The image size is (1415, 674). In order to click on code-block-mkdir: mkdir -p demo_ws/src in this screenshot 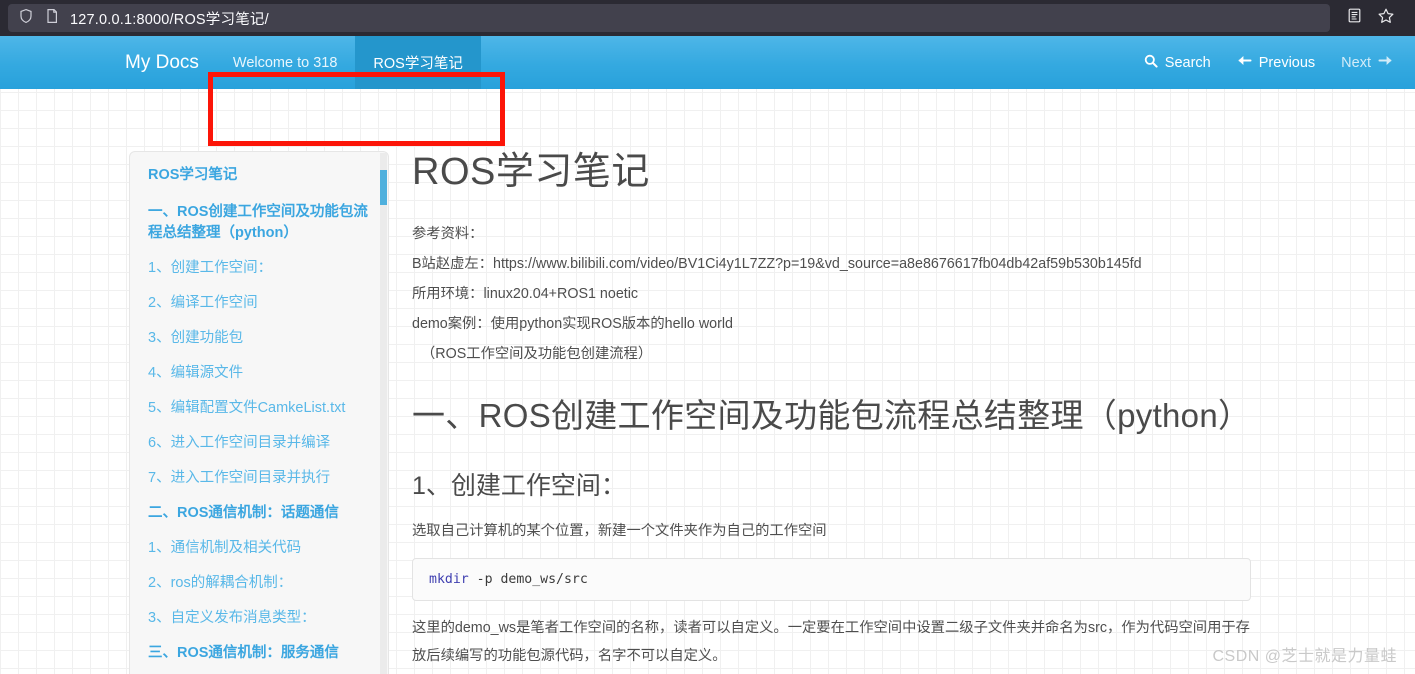, I will do `click(831, 580)`.